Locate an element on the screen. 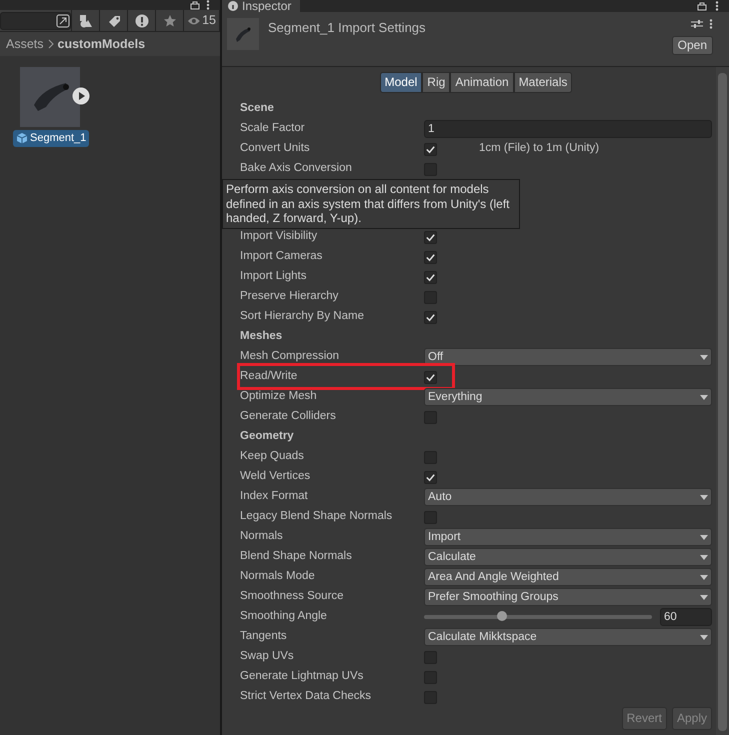  field-label: Keep Quads is located at coordinates (272, 456).